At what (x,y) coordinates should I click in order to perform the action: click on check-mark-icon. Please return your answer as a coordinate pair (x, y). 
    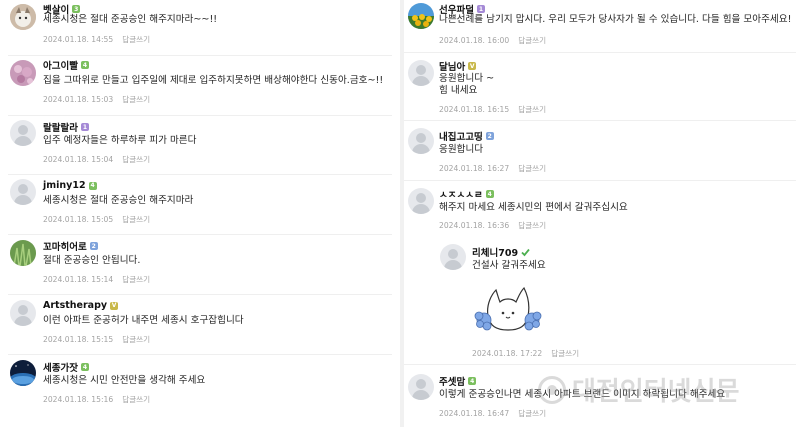
    Looking at the image, I should click on (525, 252).